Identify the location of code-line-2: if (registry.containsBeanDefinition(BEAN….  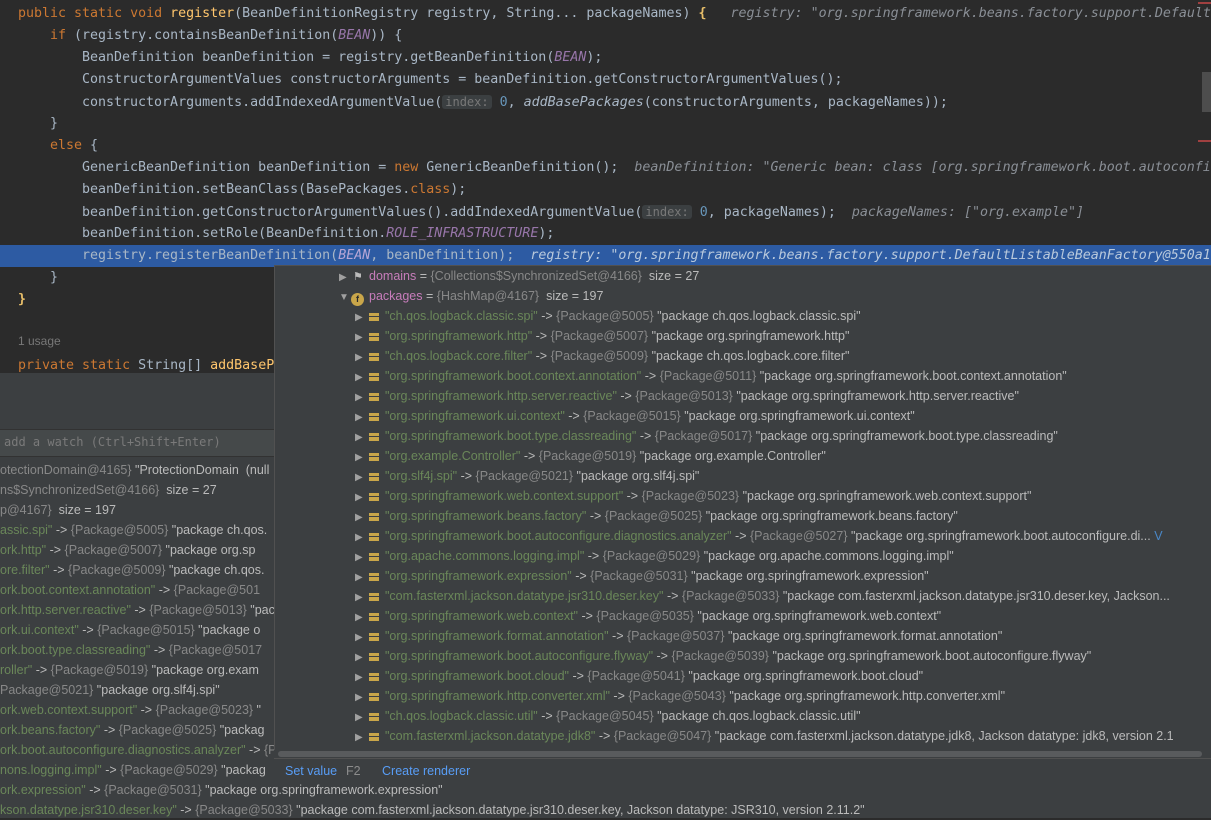
(226, 36).